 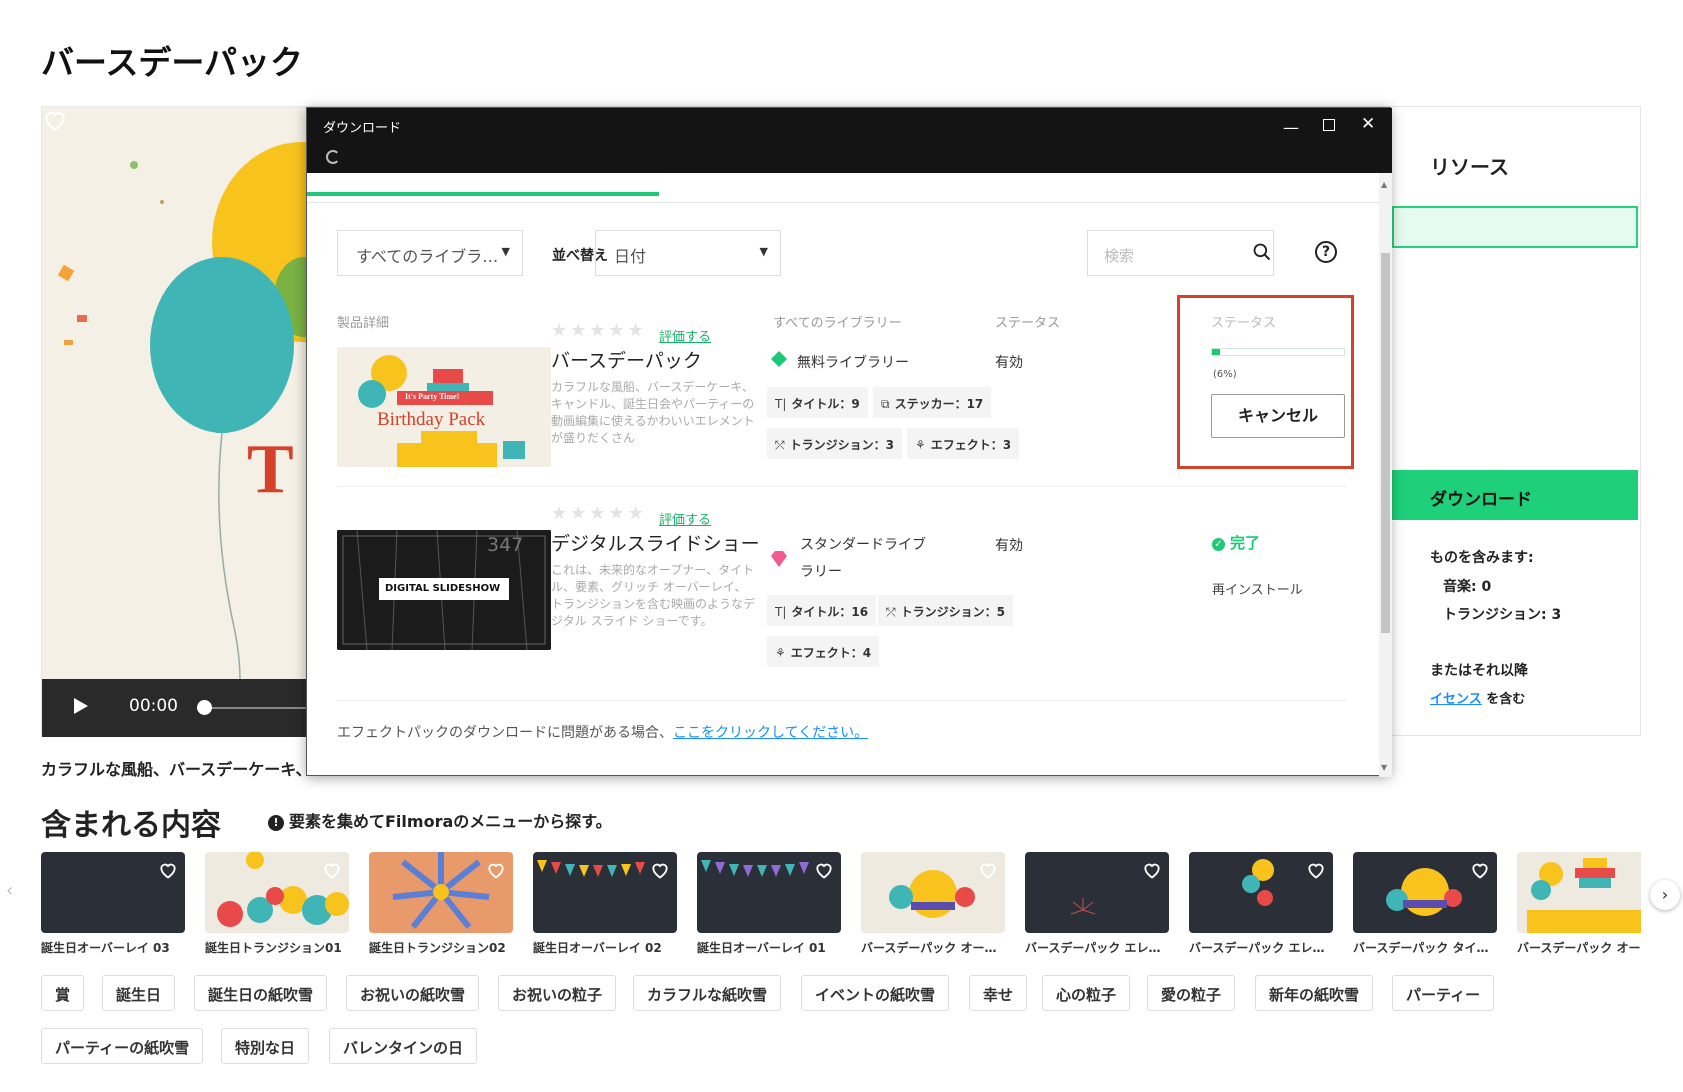 What do you see at coordinates (817, 402) in the screenshot?
I see `asset-chip: T| タイトル：9` at bounding box center [817, 402].